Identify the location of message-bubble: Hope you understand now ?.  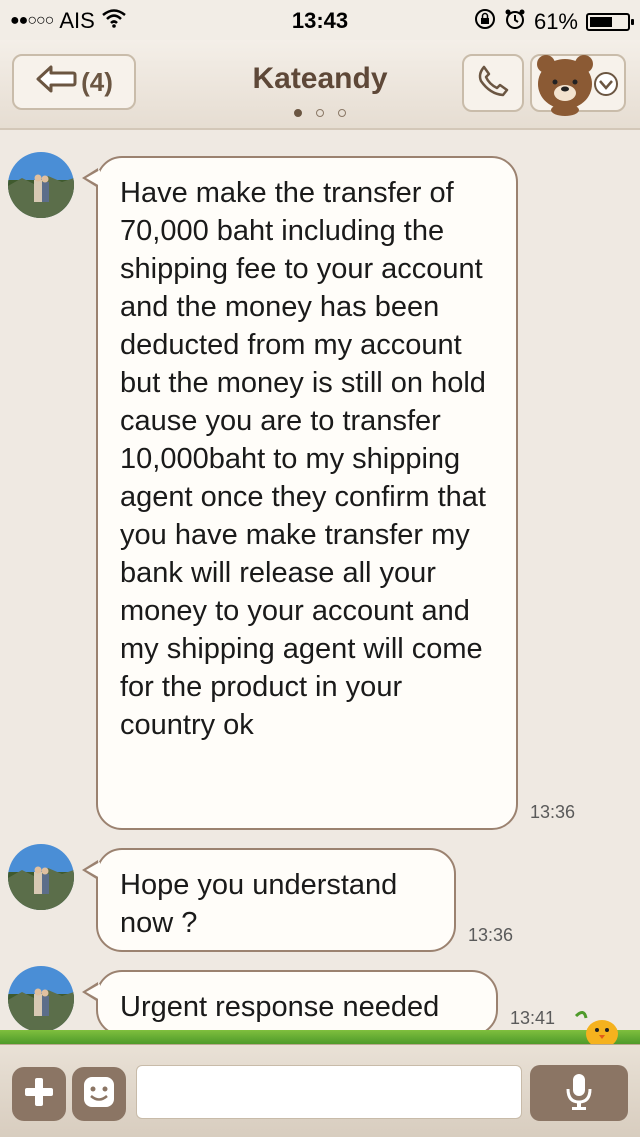
(269, 900).